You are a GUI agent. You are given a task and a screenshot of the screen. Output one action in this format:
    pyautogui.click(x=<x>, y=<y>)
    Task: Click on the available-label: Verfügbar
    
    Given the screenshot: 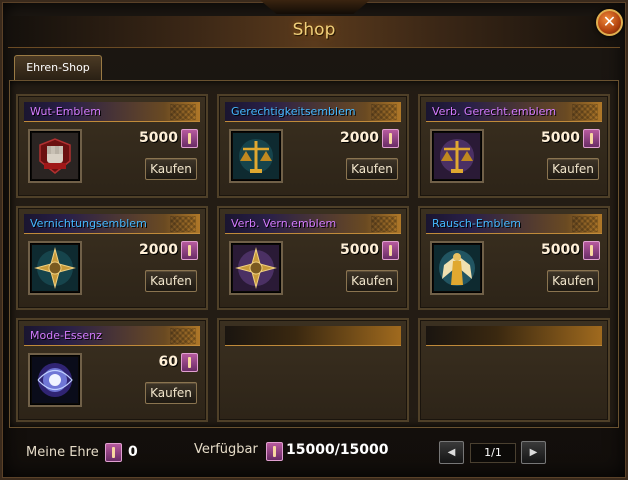 What is the action you would take?
    pyautogui.click(x=226, y=449)
    